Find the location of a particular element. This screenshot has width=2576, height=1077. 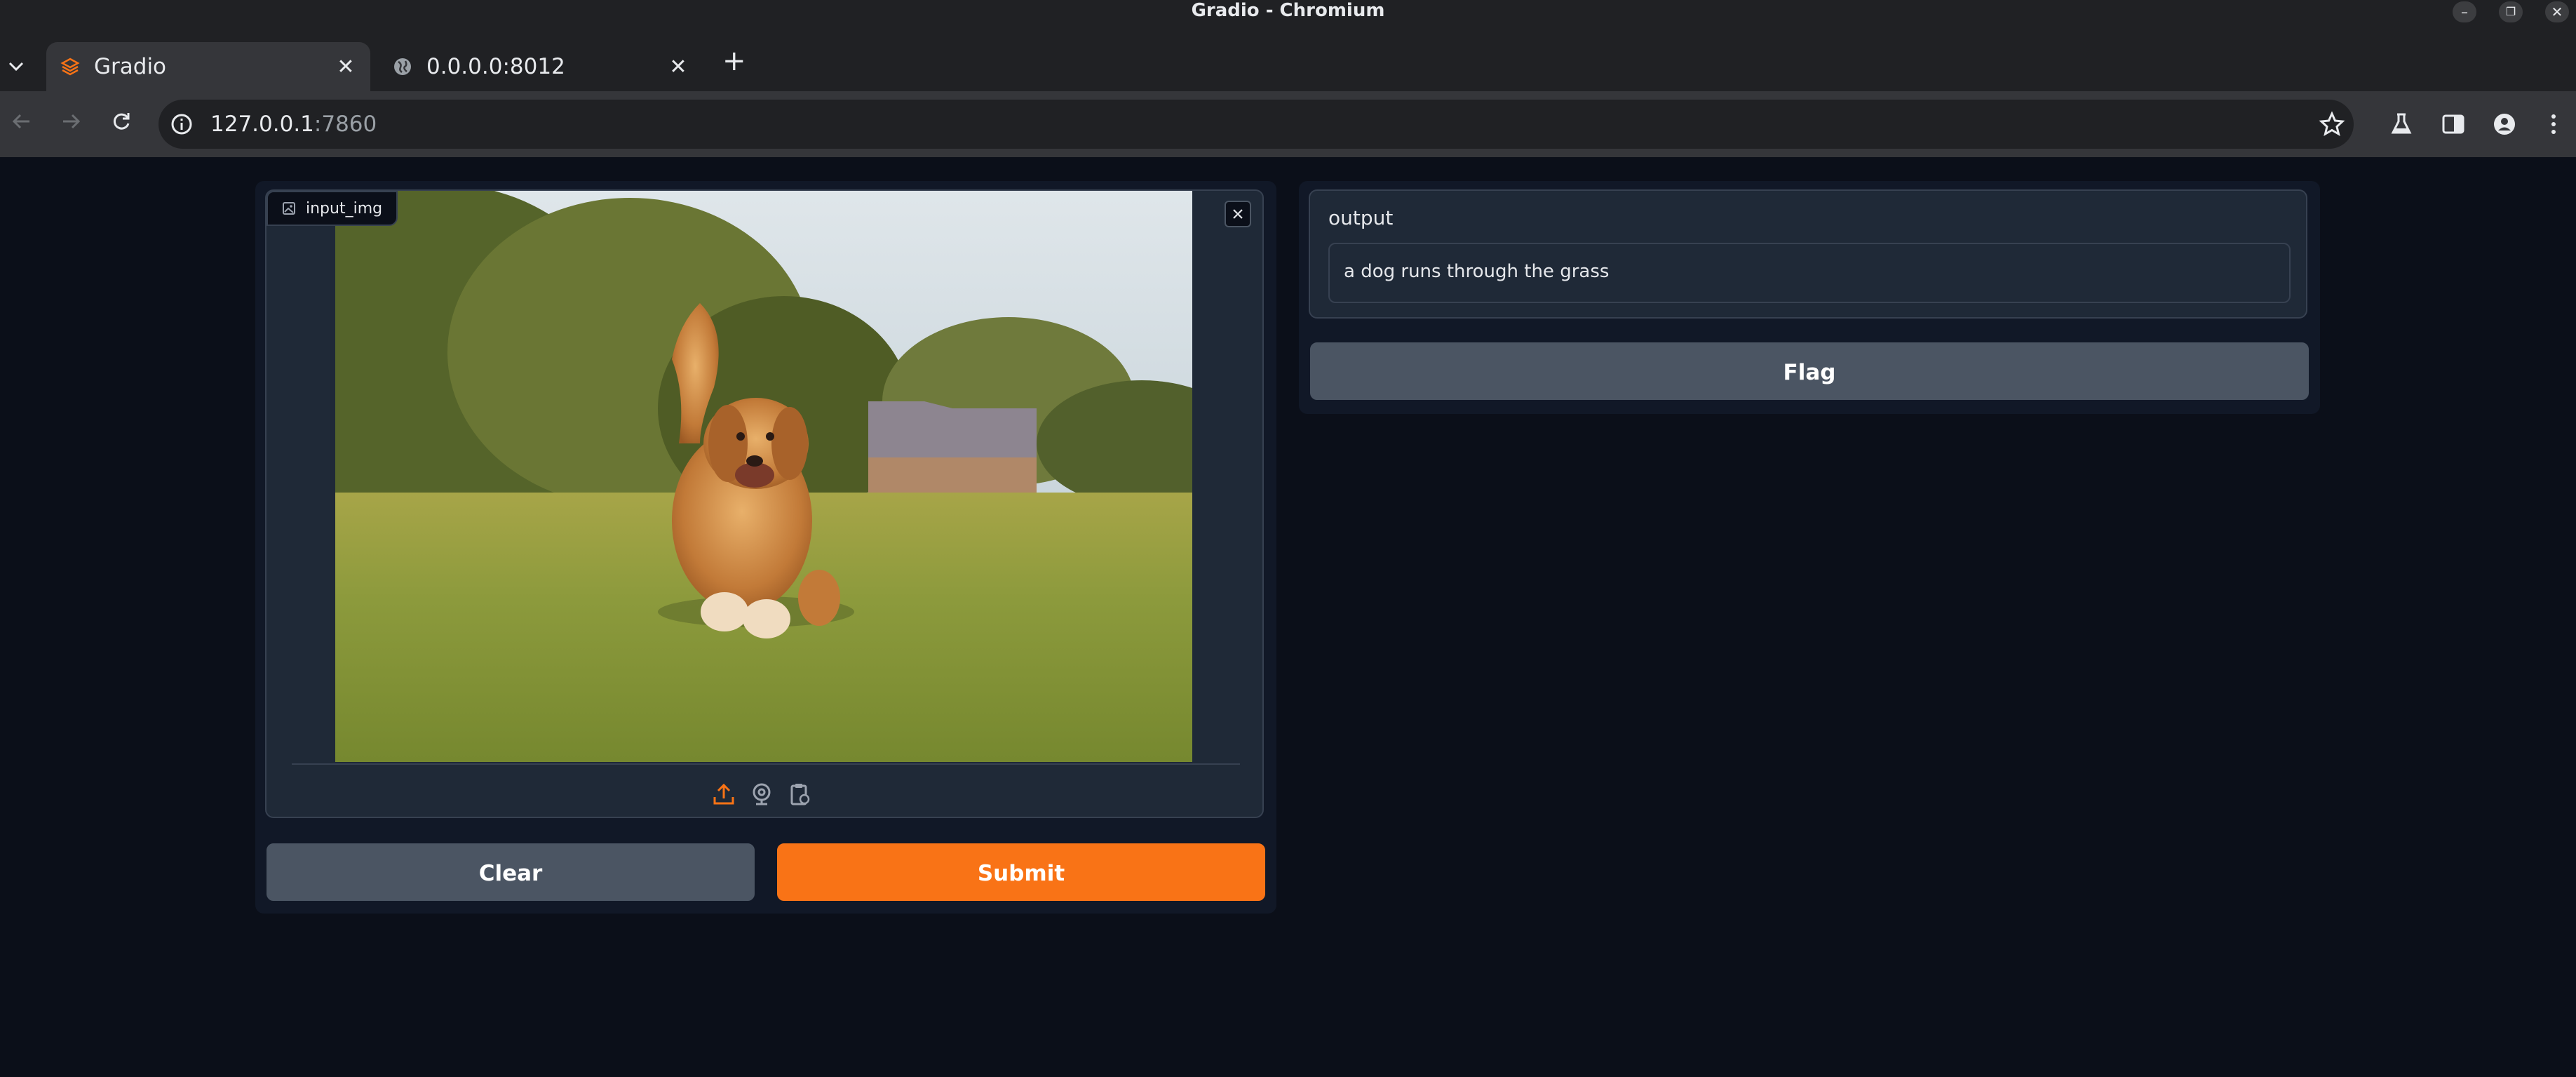

webcam-icon is located at coordinates (761, 794).